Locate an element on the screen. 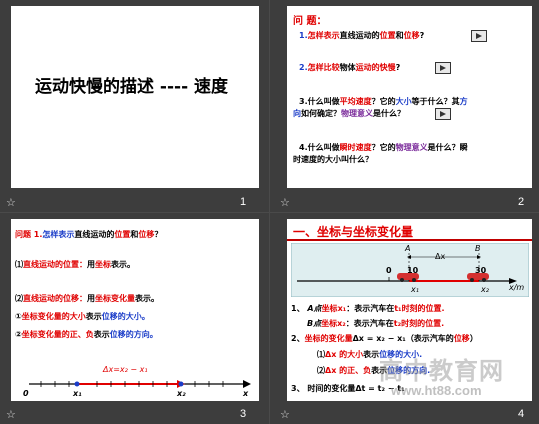  question-2: 2.怎样比较物体运动的快慢? is located at coordinates (350, 67).